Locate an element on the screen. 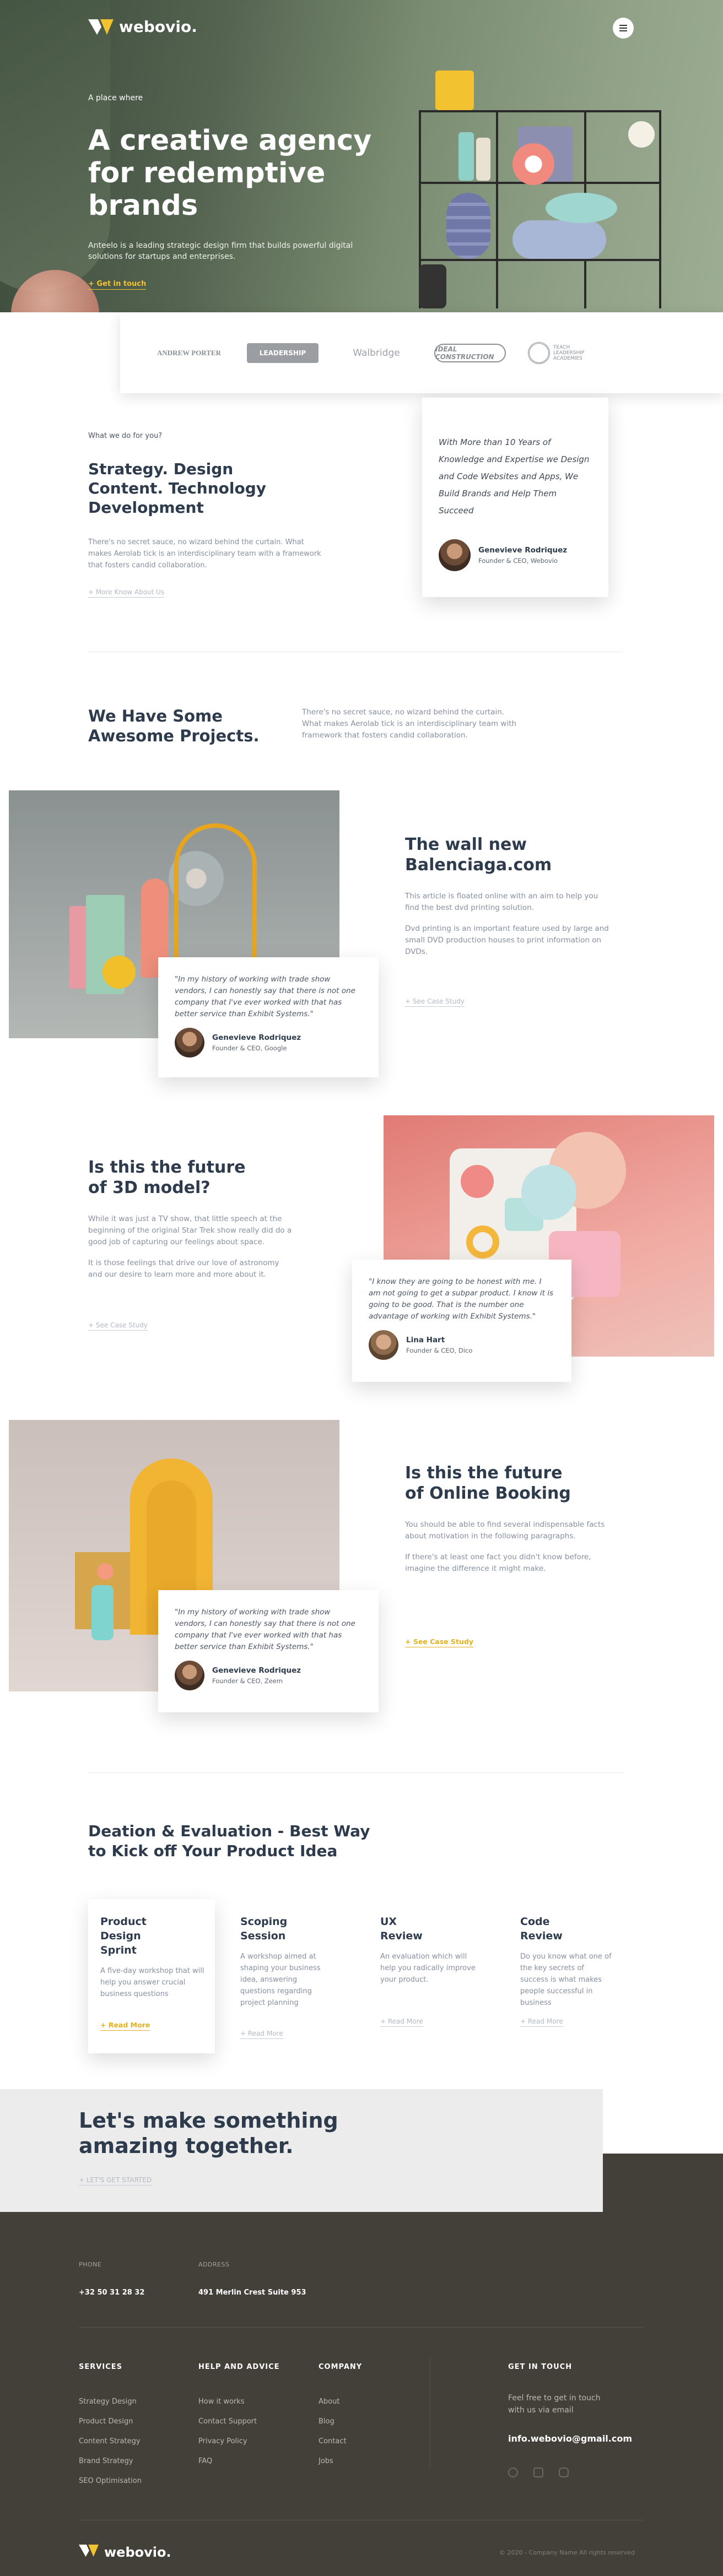 Image resolution: width=723 pixels, height=2576 pixels. footer-social is located at coordinates (538, 2472).